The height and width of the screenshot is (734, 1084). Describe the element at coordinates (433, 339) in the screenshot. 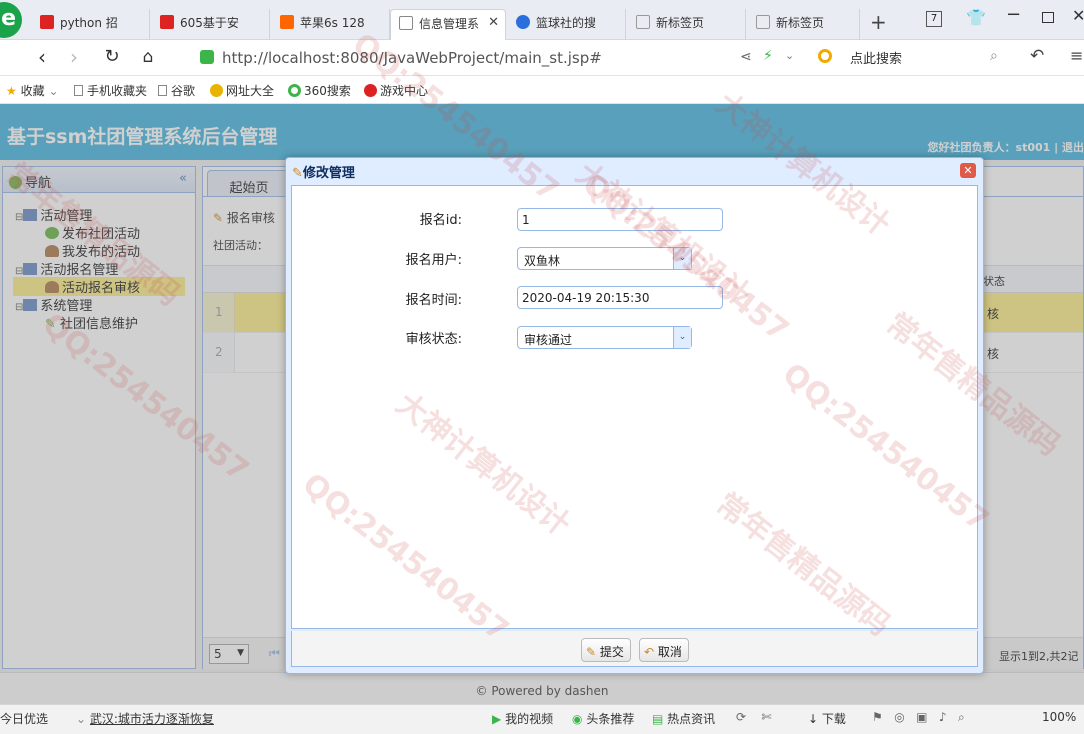

I see `review-status-label: 审核状态:` at that location.